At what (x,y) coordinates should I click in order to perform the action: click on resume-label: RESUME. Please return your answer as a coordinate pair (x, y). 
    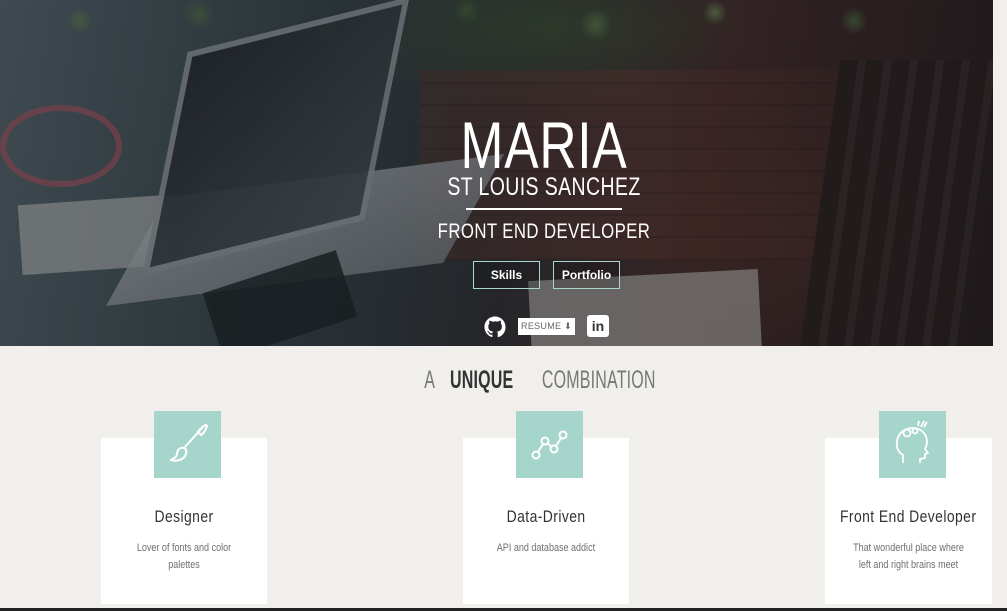
    Looking at the image, I should click on (541, 326).